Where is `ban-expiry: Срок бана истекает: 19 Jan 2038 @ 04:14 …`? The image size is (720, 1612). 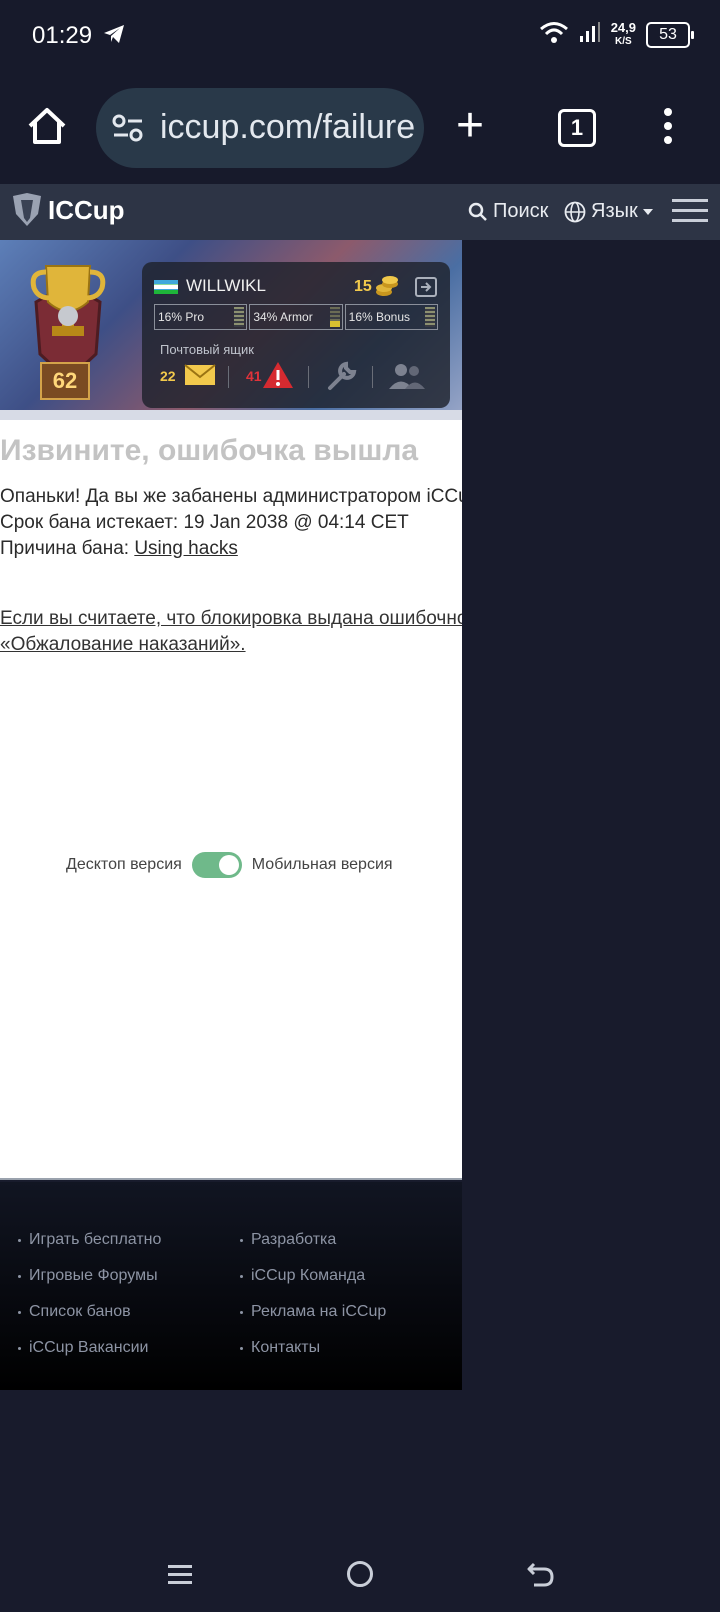 ban-expiry: Срок бана истекает: 19 Jan 2038 @ 04:14 … is located at coordinates (204, 522).